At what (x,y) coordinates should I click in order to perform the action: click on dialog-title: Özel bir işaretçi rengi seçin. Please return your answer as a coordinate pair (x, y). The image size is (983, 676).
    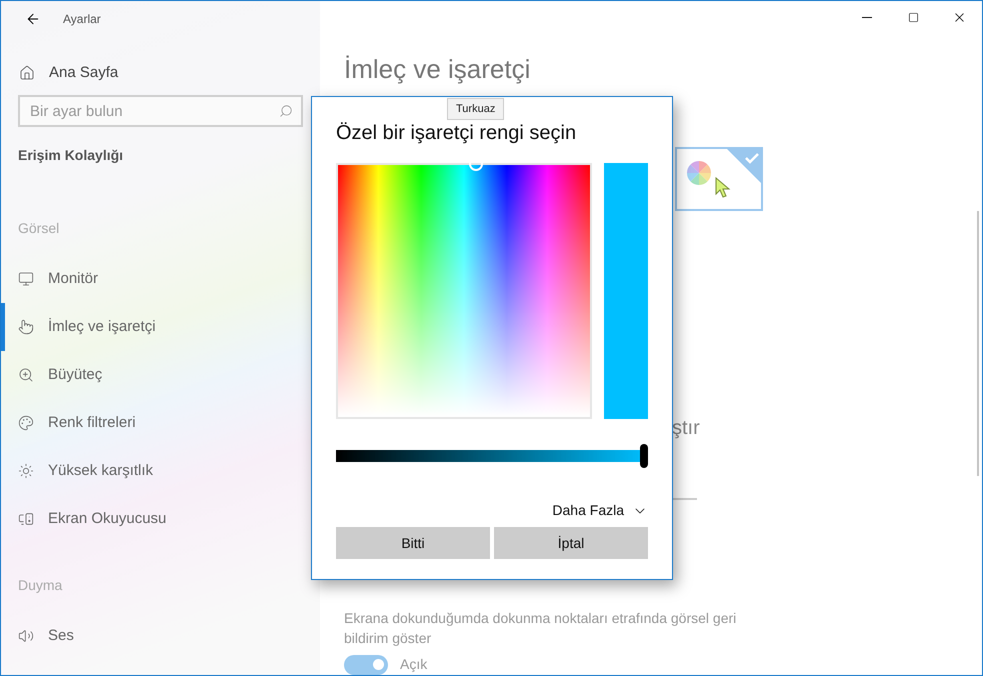
    Looking at the image, I should click on (457, 133).